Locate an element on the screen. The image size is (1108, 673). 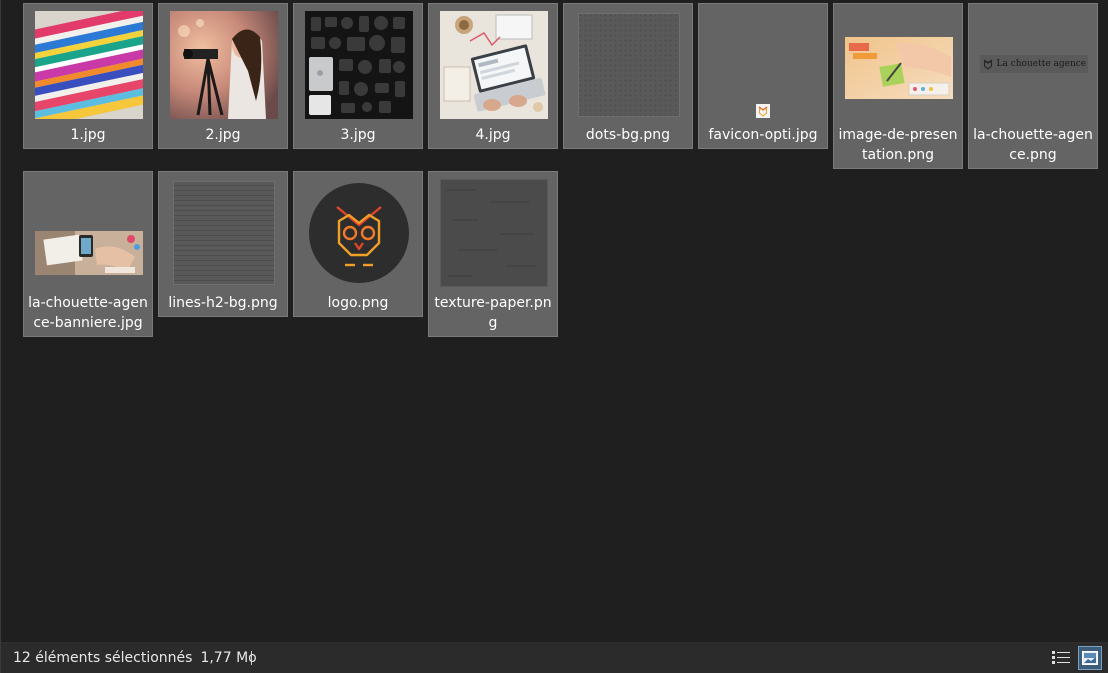
wordmark-text: La chouette agence is located at coordinates (1041, 64).